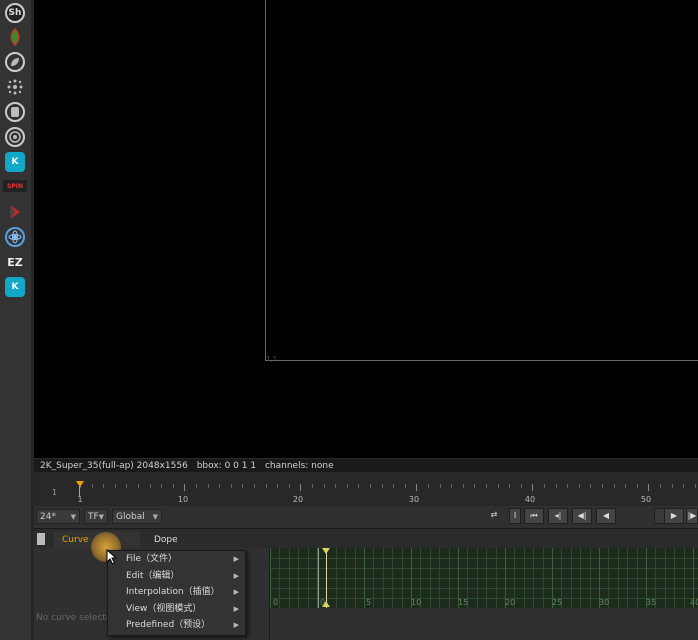  Describe the element at coordinates (80, 499) in the screenshot. I see `timeline-label: 1` at that location.